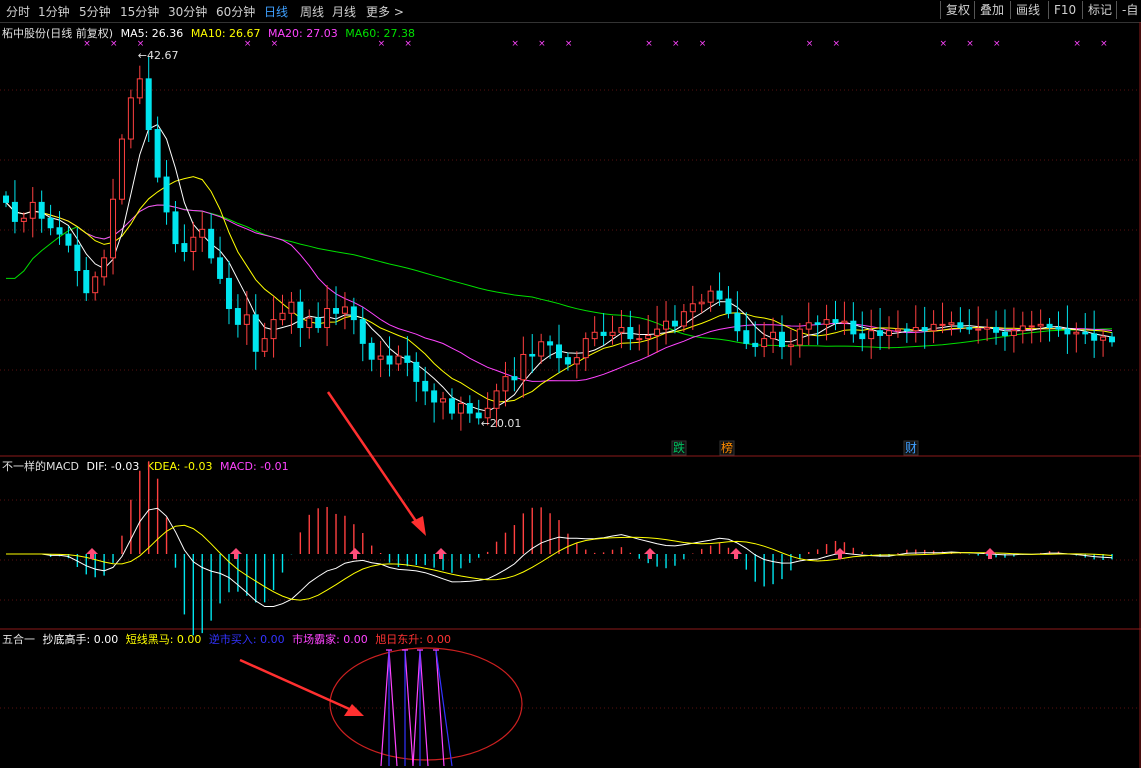 This screenshot has width=1141, height=768. What do you see at coordinates (991, 10) in the screenshot?
I see `overlay-button: 叠加` at bounding box center [991, 10].